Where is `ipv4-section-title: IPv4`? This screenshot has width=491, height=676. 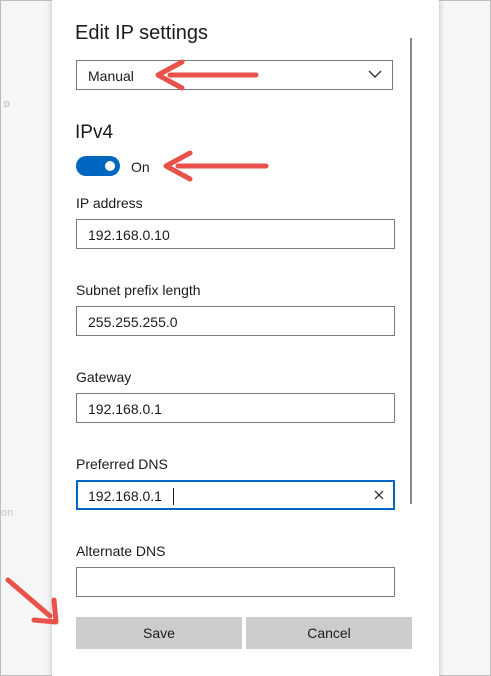 ipv4-section-title: IPv4 is located at coordinates (94, 132).